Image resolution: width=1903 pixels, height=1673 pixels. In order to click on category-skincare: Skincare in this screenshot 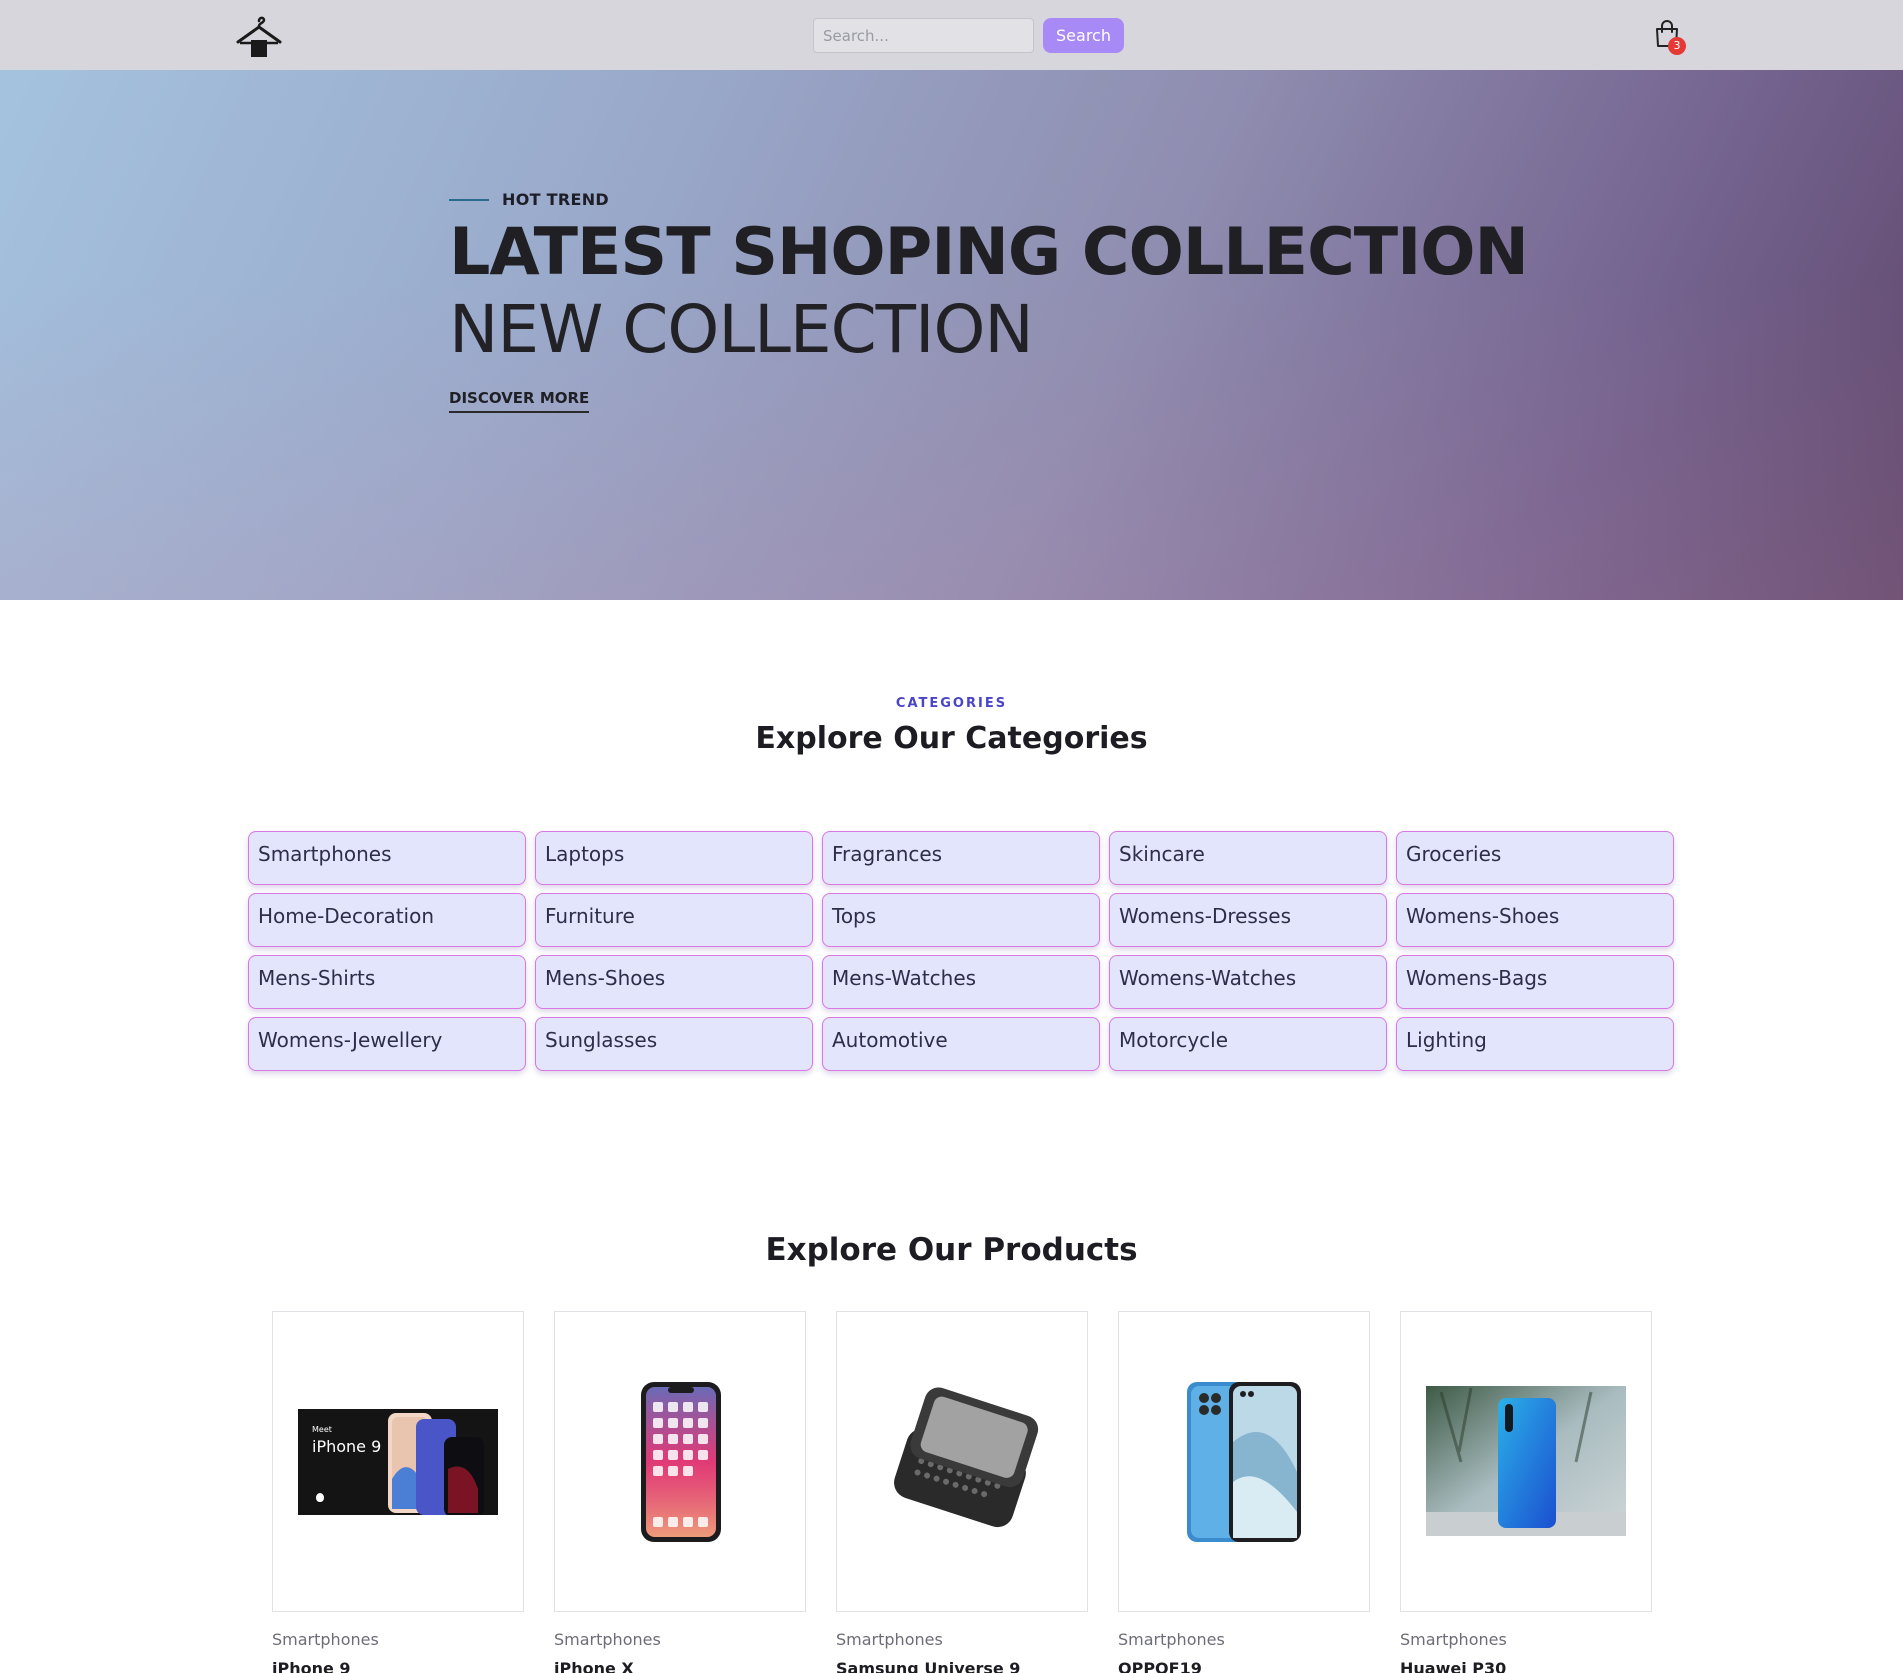, I will do `click(1248, 858)`.